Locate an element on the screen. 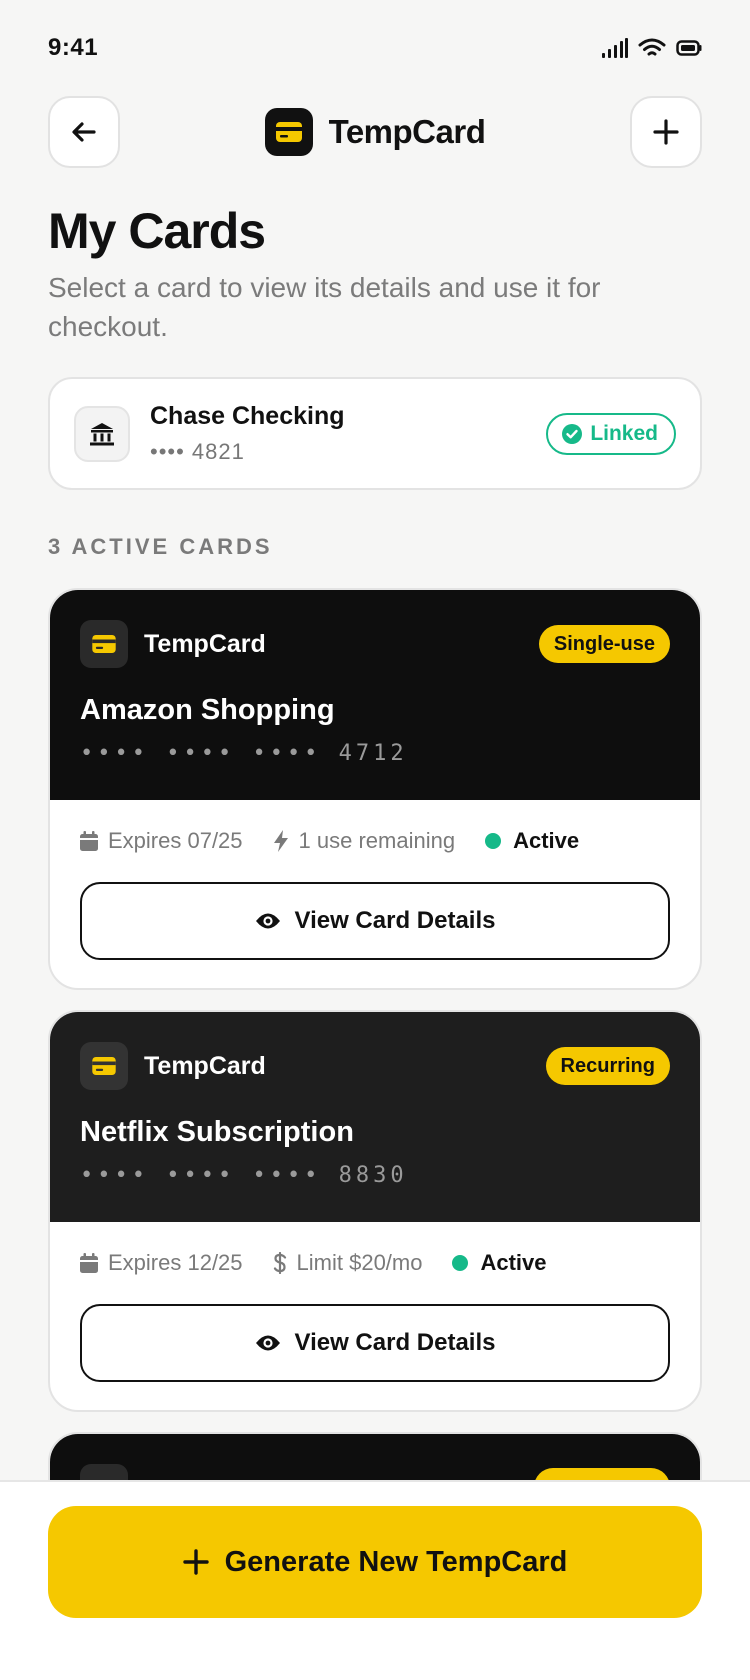  card-limit-text: Limit $20/mo is located at coordinates (359, 1262).